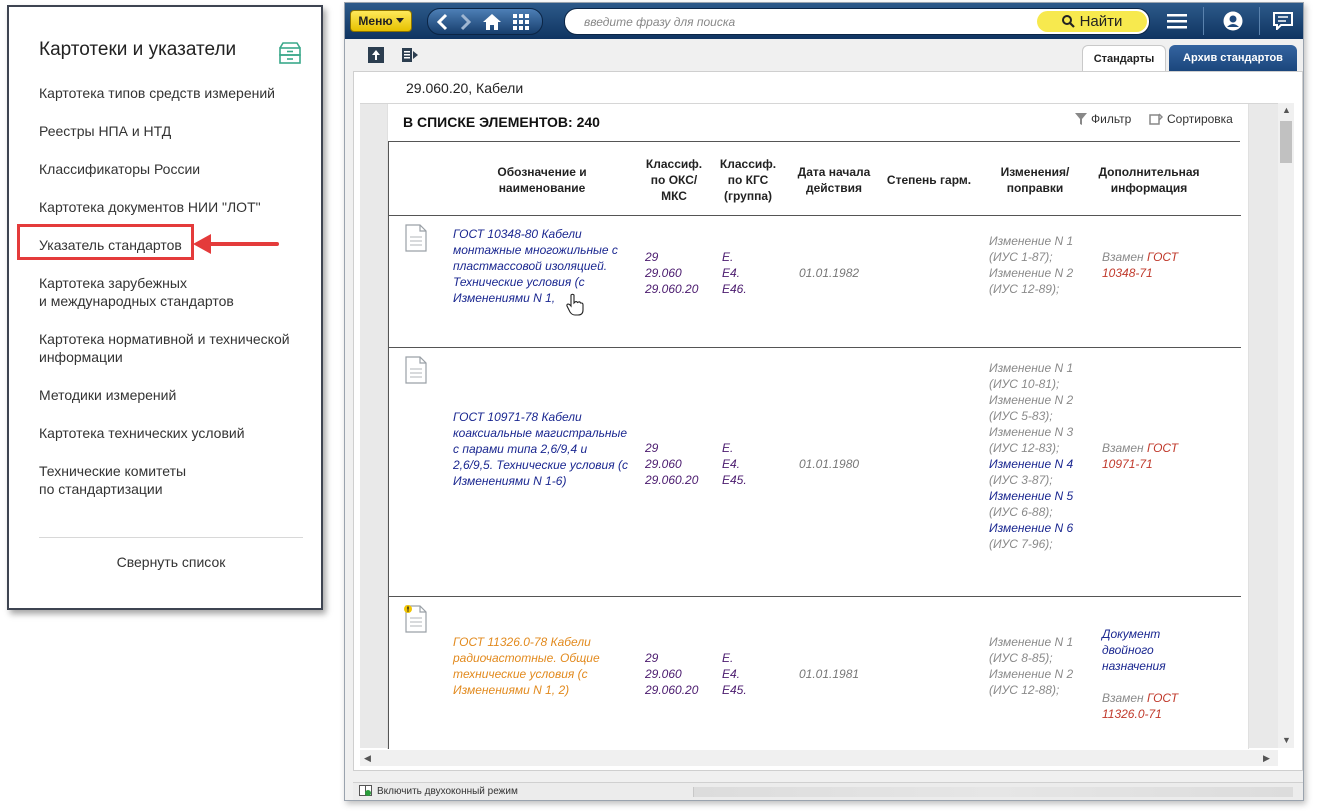  I want to click on red-arrow-icon, so click(236, 244).